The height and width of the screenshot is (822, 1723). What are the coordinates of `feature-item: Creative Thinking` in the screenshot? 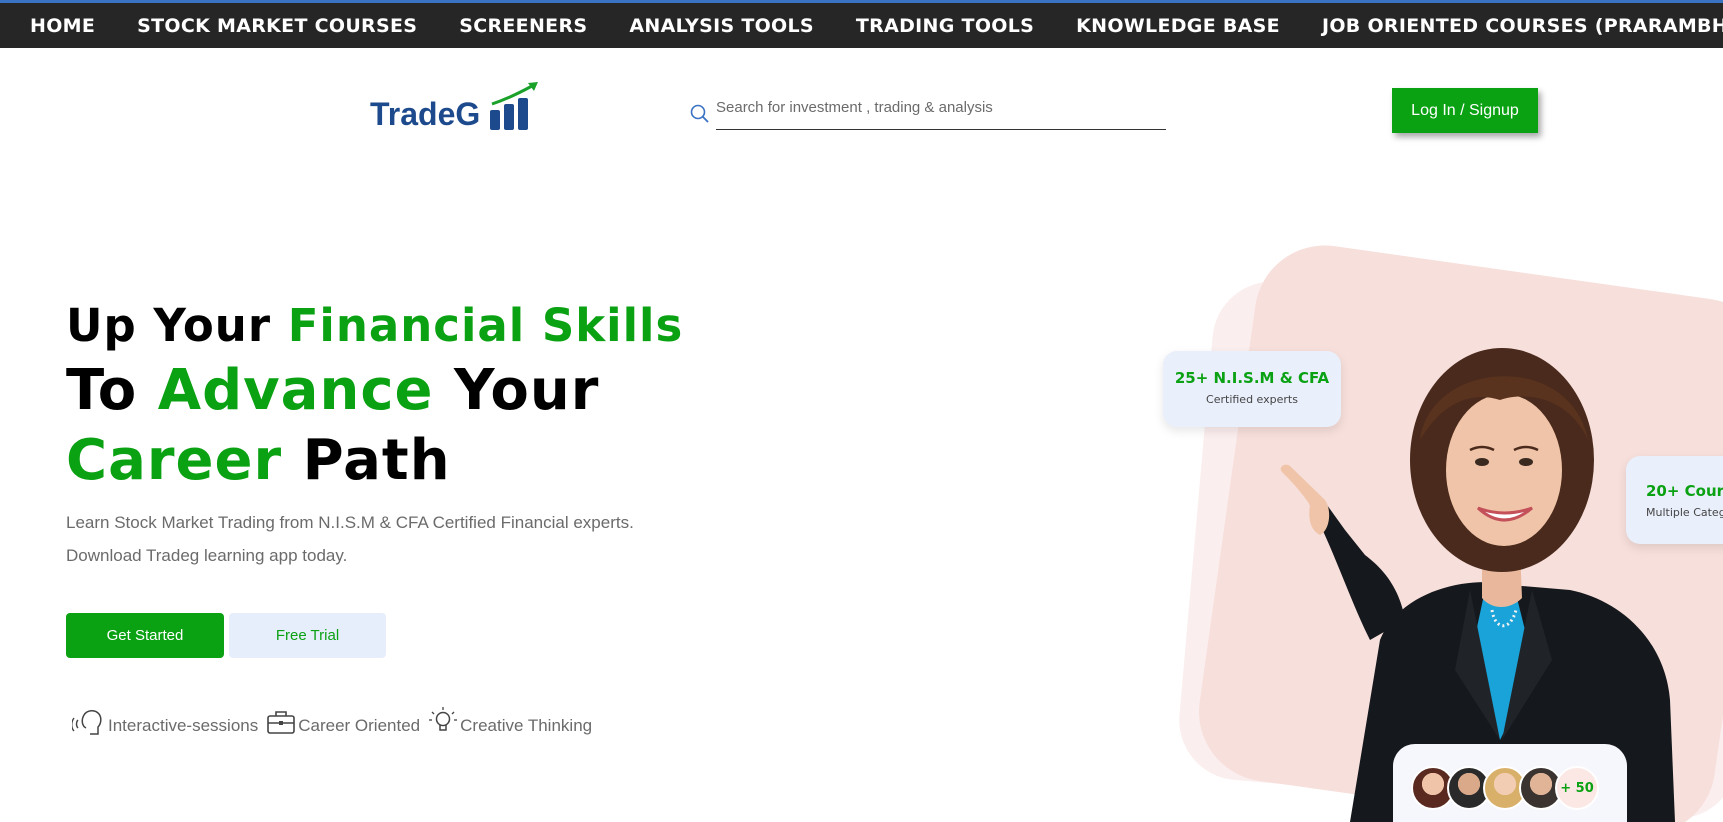 It's located at (510, 721).